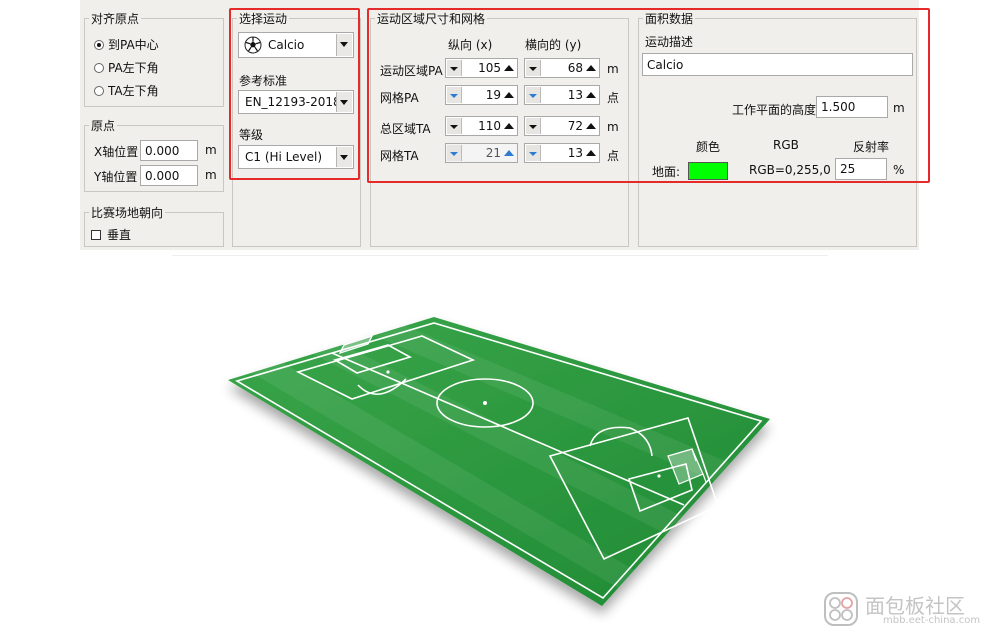 This screenshot has width=999, height=638. I want to click on radio-pa-bottom-left-indicator, so click(99, 68).